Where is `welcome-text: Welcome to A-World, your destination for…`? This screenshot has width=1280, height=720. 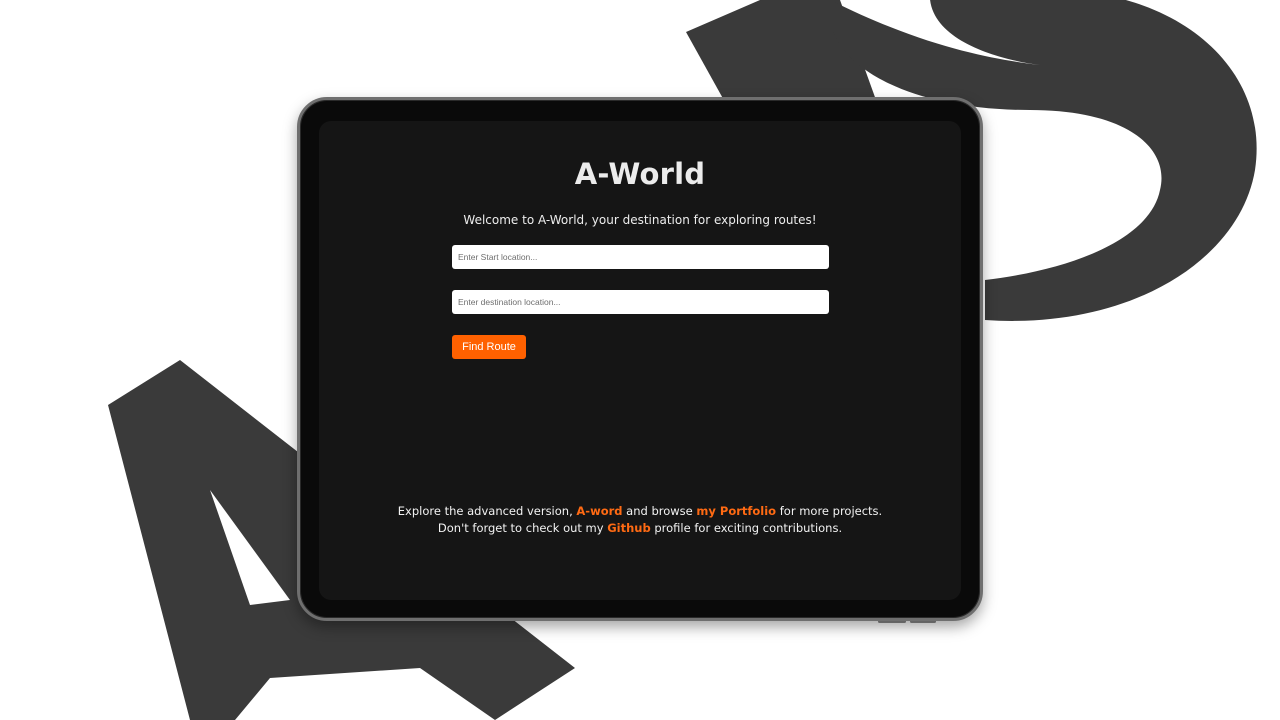
welcome-text: Welcome to A-World, your destination for… is located at coordinates (640, 220).